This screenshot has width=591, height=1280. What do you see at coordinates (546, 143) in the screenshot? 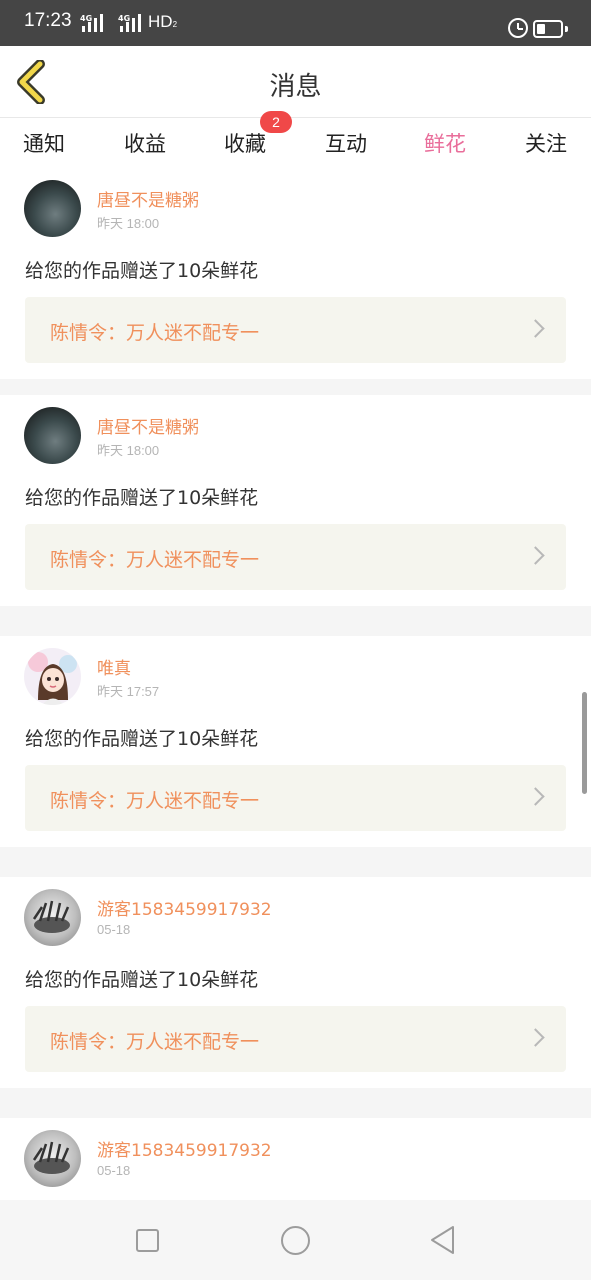
I see `tab-following: 关注` at bounding box center [546, 143].